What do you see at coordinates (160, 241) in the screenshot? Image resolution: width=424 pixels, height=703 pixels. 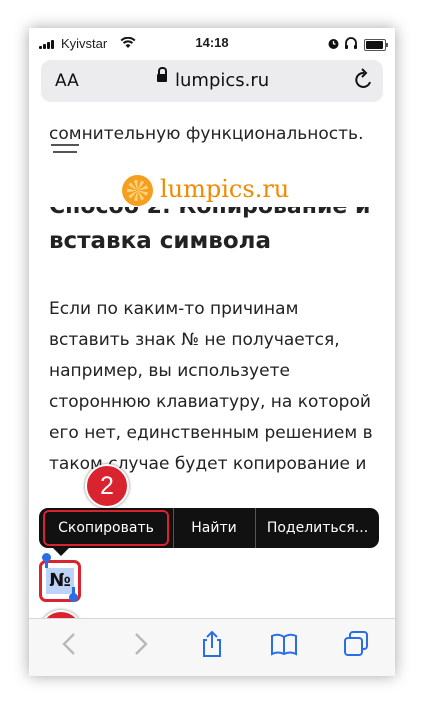 I see `section-heading: вставка символа` at bounding box center [160, 241].